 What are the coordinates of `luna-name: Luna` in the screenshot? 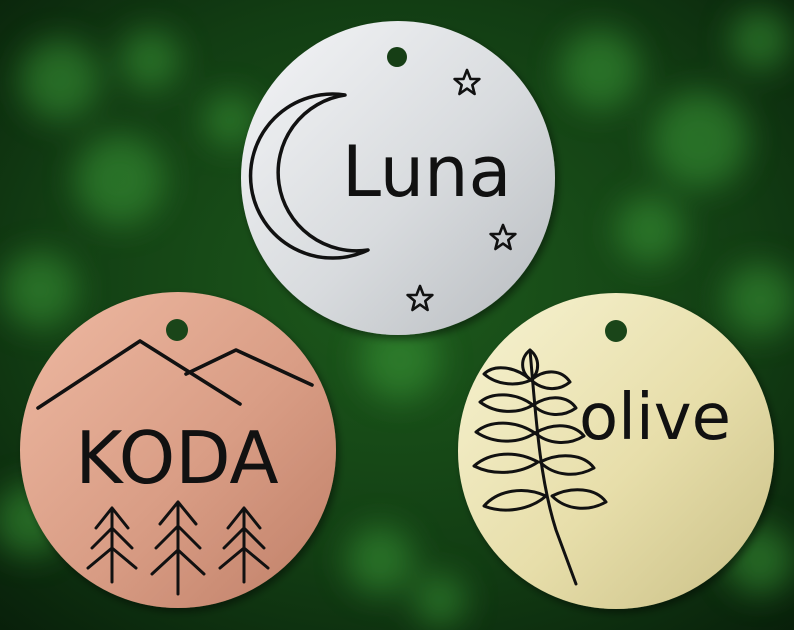 It's located at (426, 172).